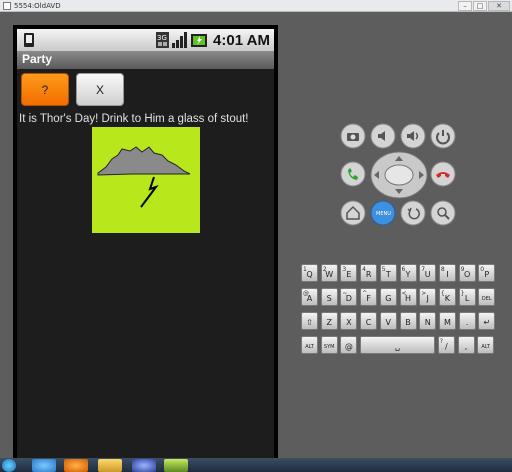 This screenshot has height=472, width=512. What do you see at coordinates (408, 321) in the screenshot?
I see `key-row3-5: B` at bounding box center [408, 321].